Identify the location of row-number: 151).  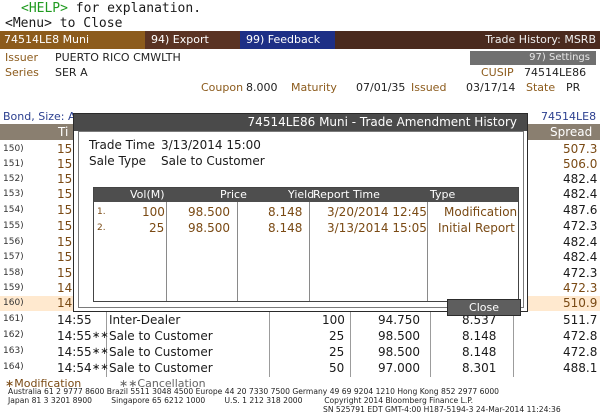
(13, 164).